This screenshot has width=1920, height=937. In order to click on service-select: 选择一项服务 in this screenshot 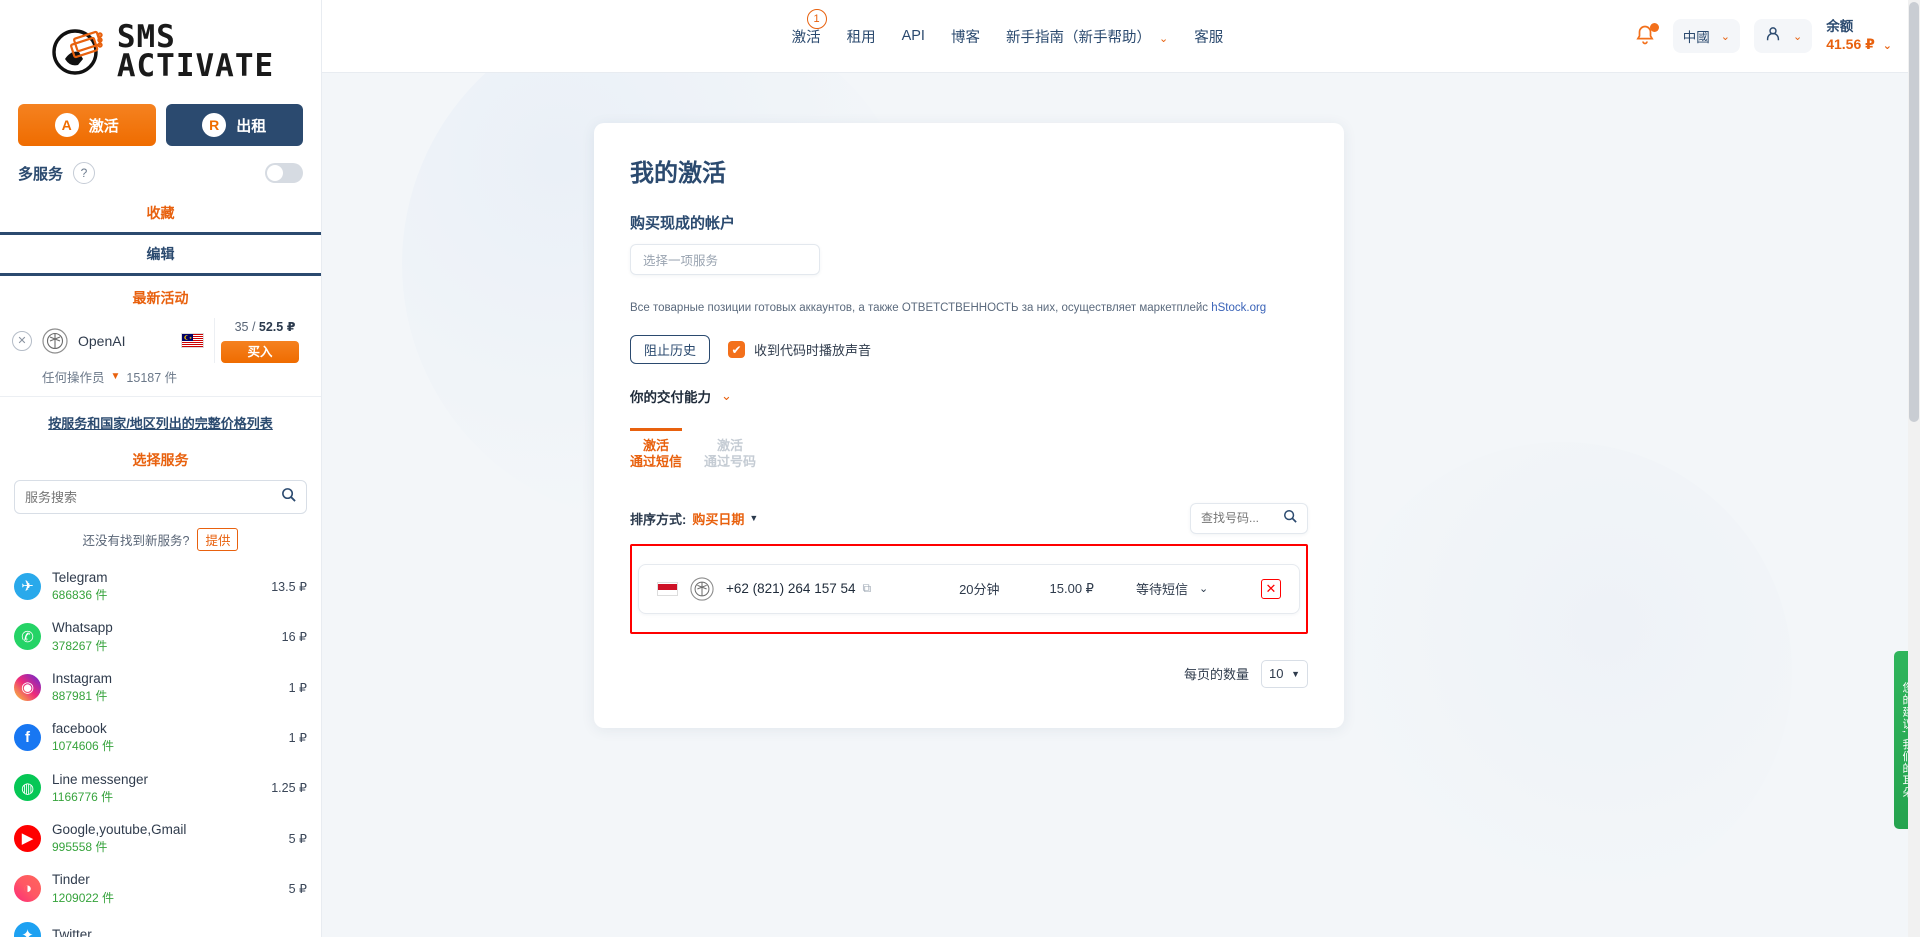, I will do `click(725, 259)`.